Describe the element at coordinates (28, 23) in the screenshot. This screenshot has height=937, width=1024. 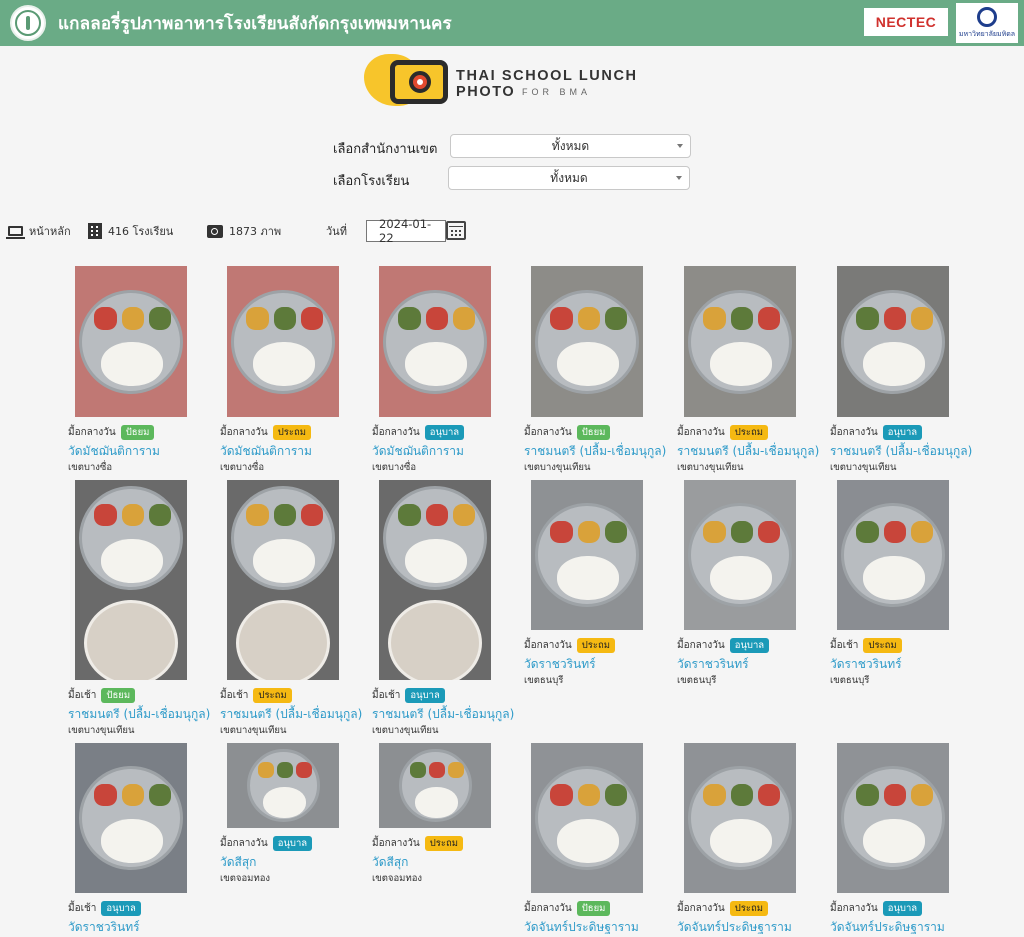
I see `bma-seal-logo` at that location.